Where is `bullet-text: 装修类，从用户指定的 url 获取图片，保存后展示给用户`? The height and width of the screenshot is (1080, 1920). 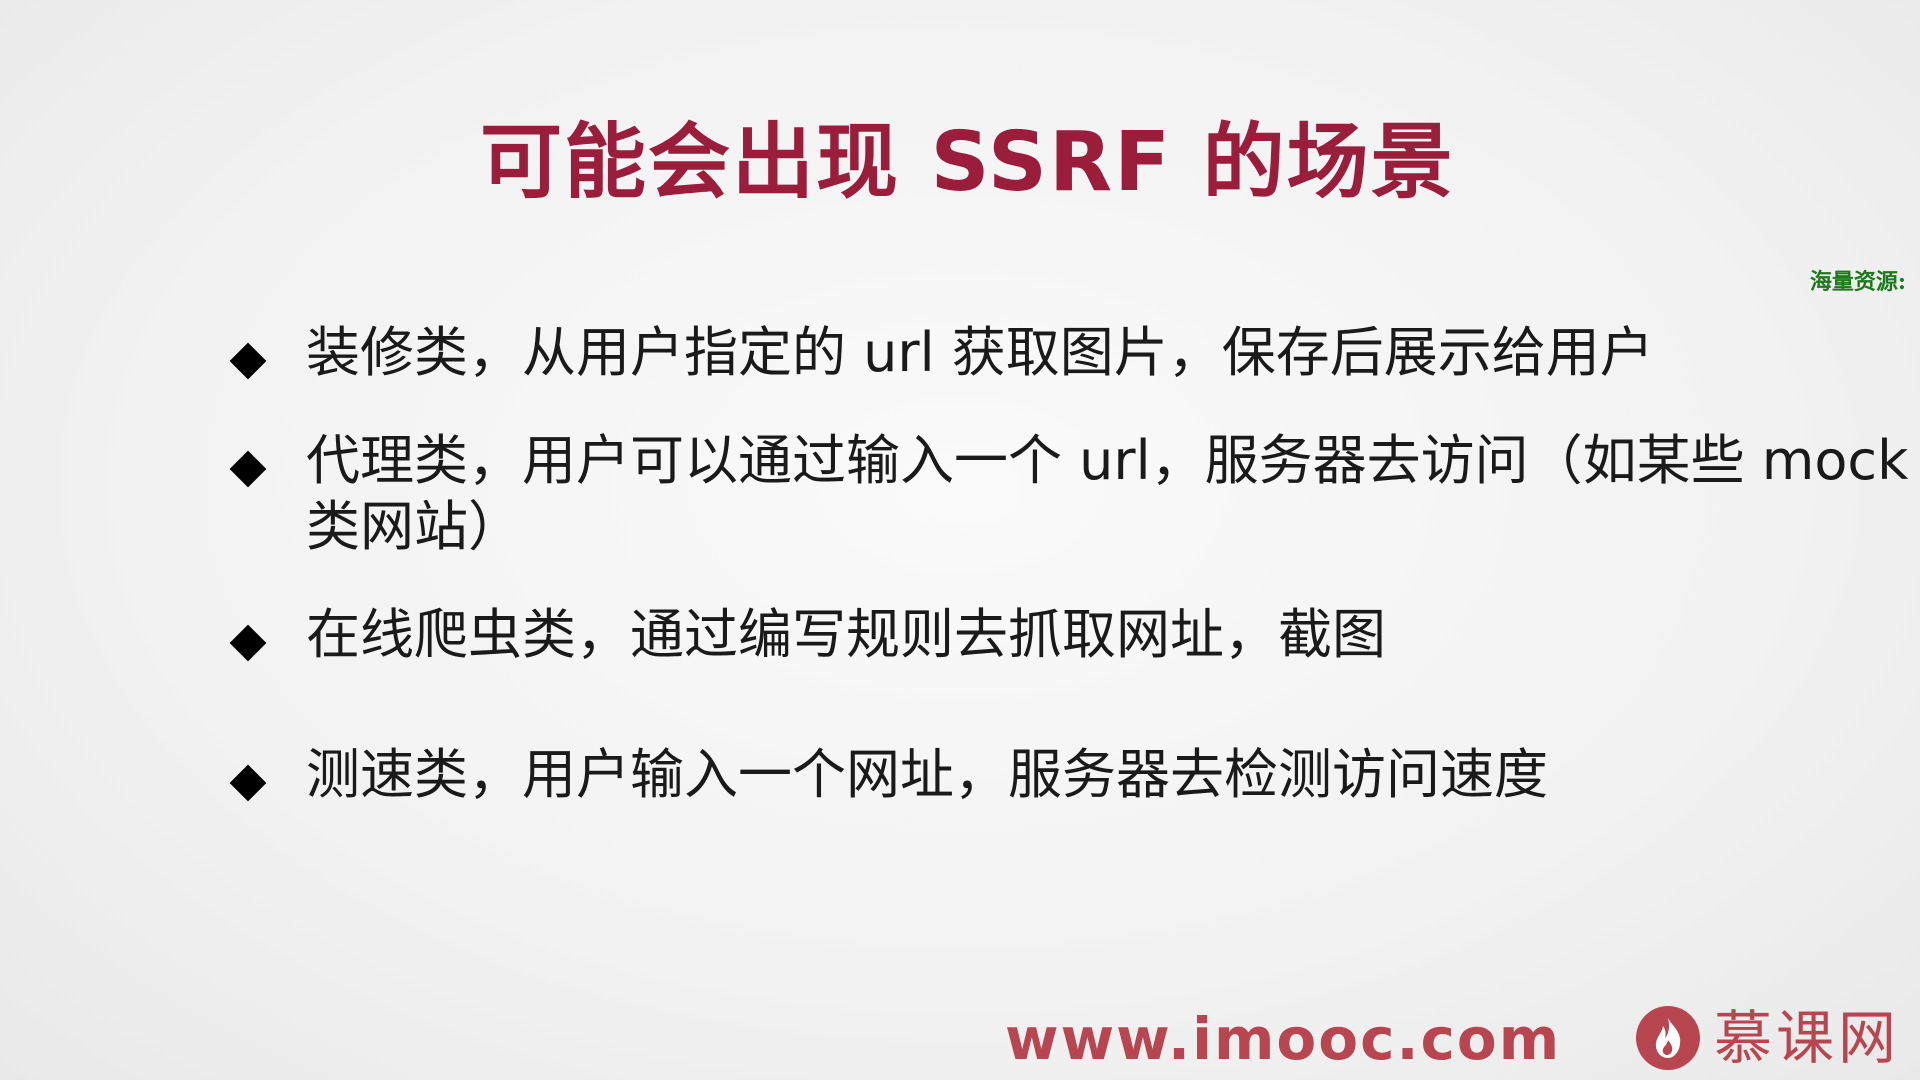 bullet-text: 装修类，从用户指定的 url 获取图片，保存后展示给用户 is located at coordinates (980, 353).